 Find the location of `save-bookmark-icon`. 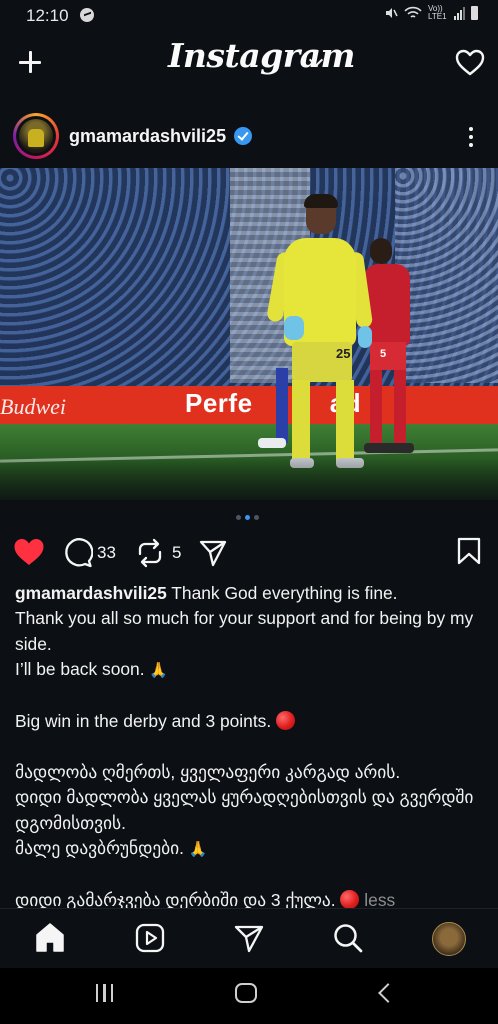

save-bookmark-icon is located at coordinates (469, 551).